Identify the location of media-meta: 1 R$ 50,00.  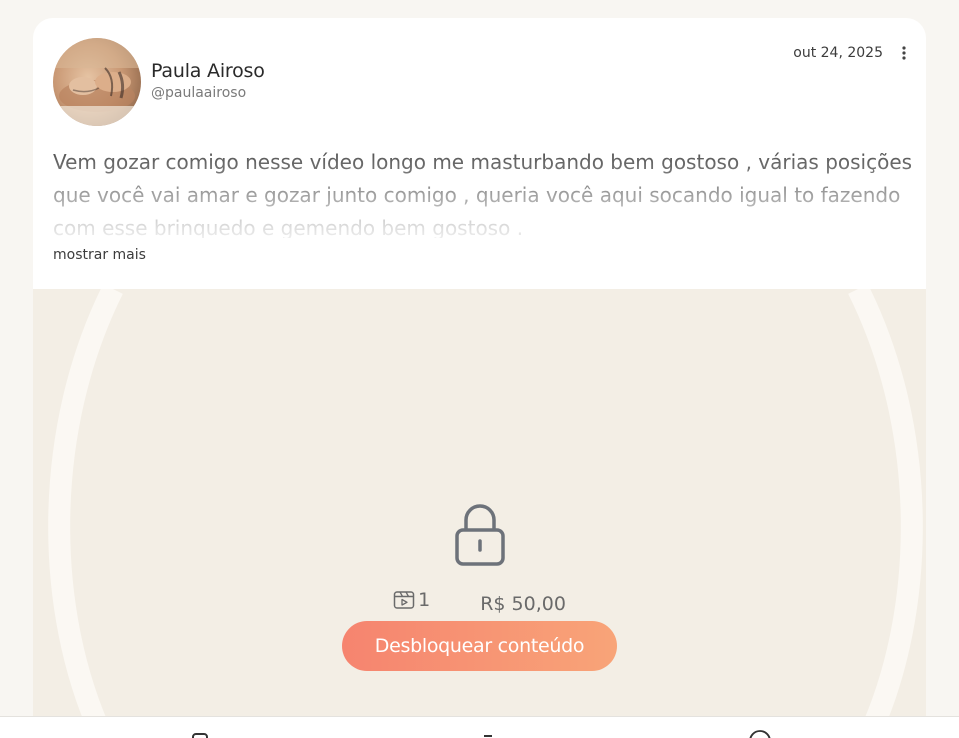
(479, 602).